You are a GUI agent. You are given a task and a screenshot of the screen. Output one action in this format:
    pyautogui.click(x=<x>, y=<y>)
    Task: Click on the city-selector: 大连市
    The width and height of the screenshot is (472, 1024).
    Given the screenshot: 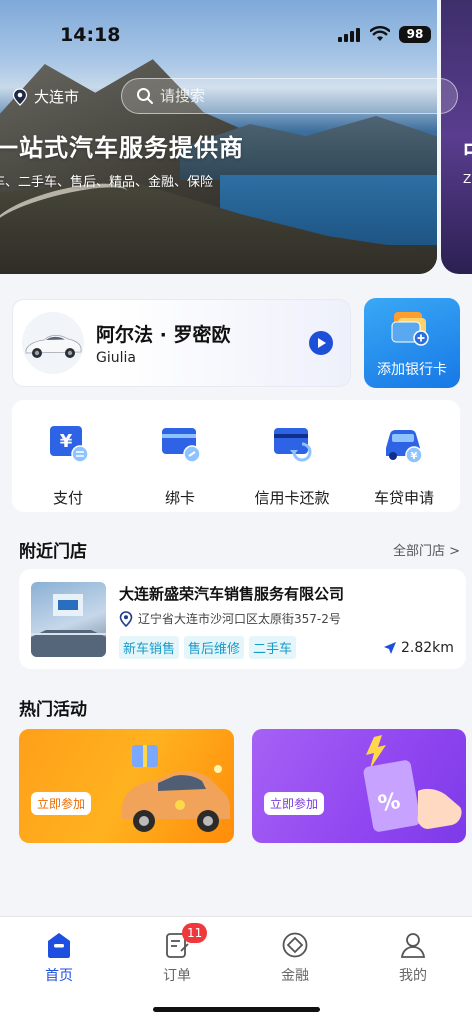 What is the action you would take?
    pyautogui.click(x=45, y=96)
    